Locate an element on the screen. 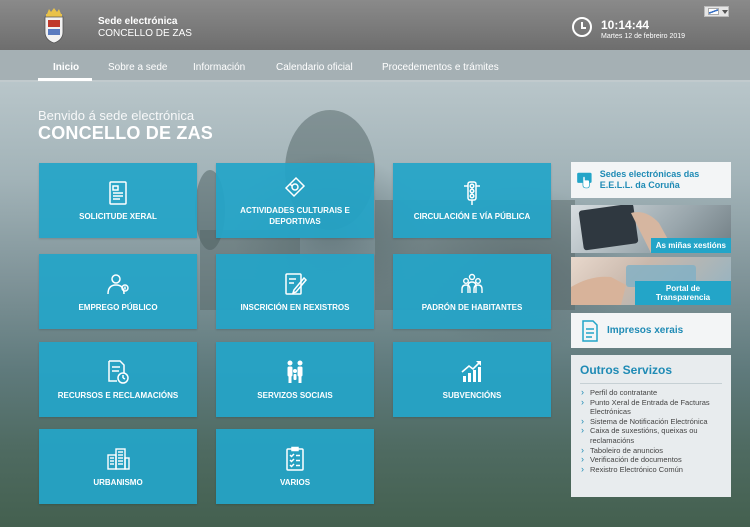 Image resolution: width=750 pixels, height=527 pixels. tile-recursos-reclamacions: RECURSOS E RECLAMACIÓNS is located at coordinates (118, 379).